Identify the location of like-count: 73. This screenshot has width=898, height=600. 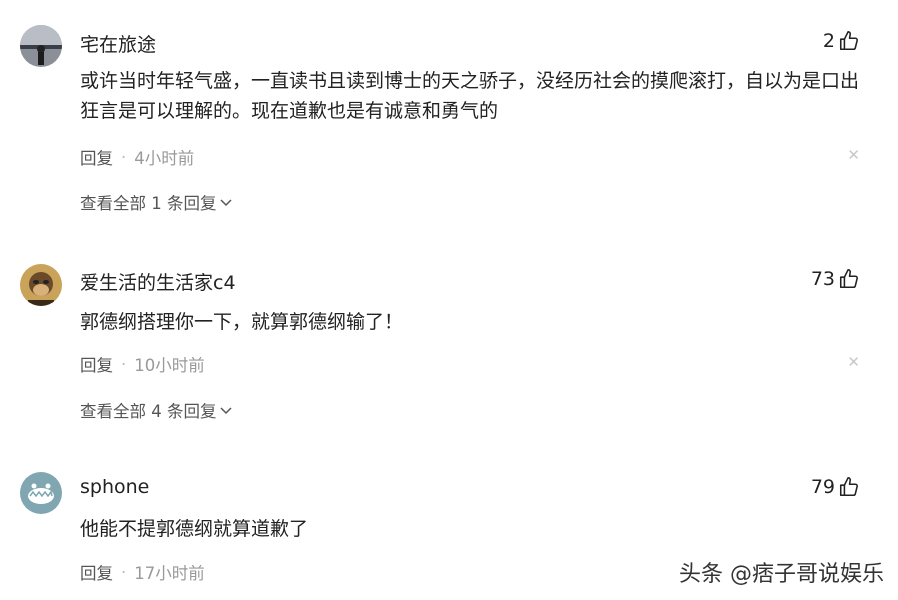
(822, 279).